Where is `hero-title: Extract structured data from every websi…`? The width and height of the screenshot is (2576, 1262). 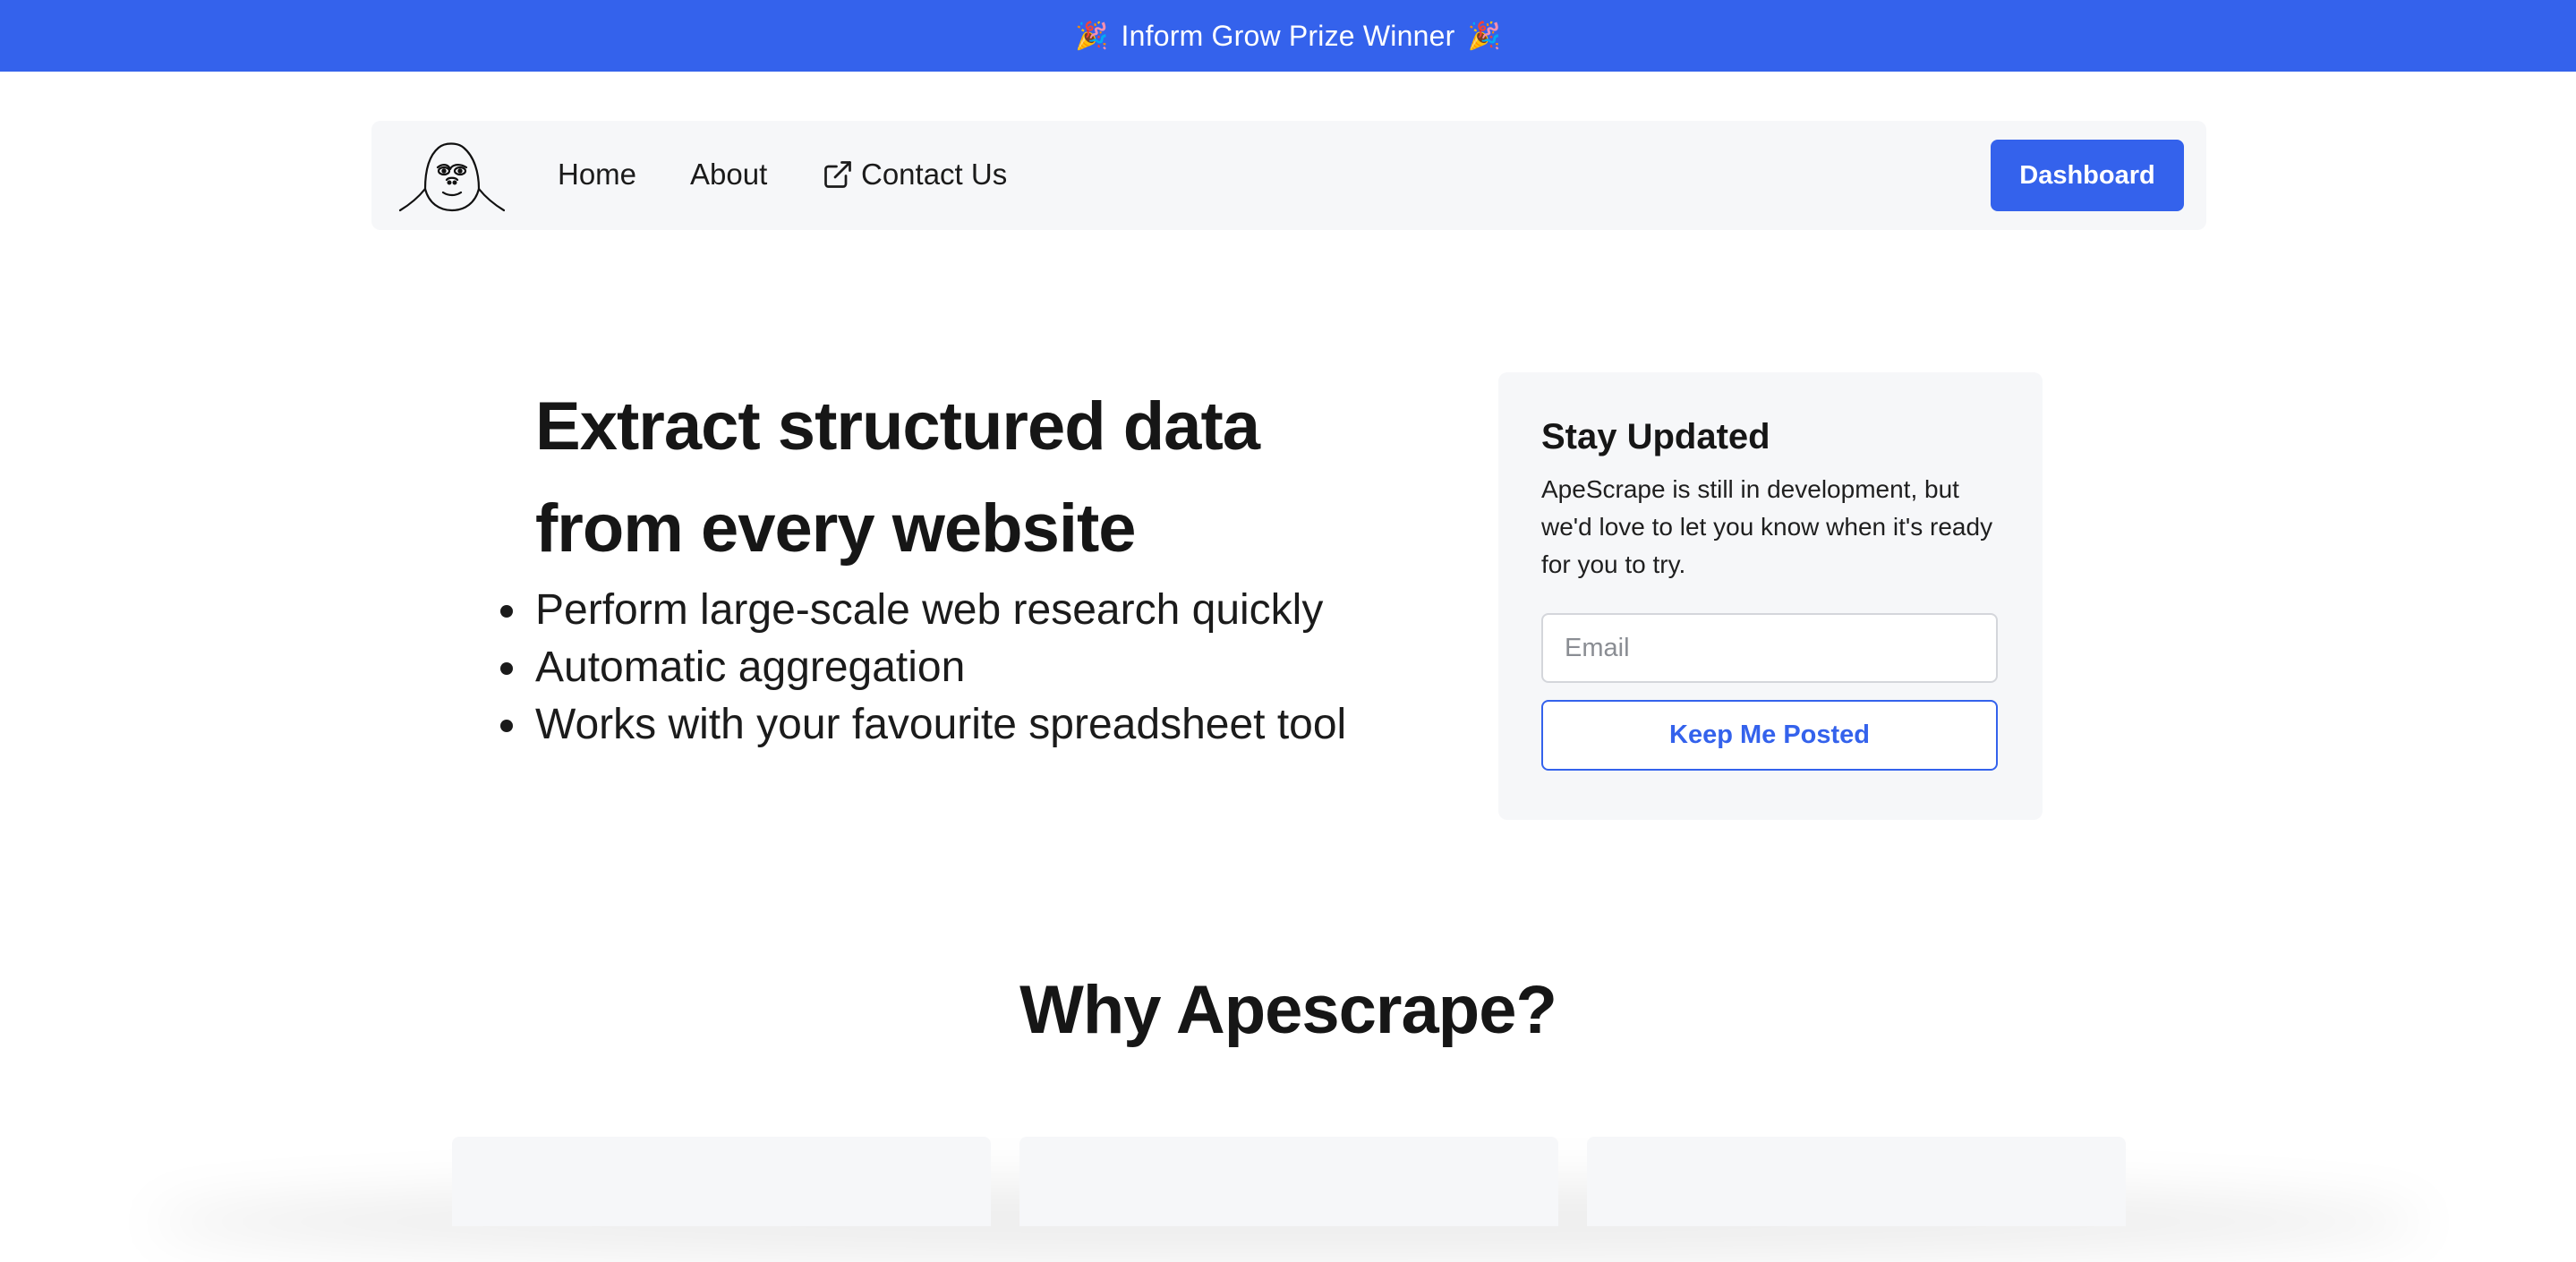 hero-title: Extract structured data from every websi… is located at coordinates (982, 478).